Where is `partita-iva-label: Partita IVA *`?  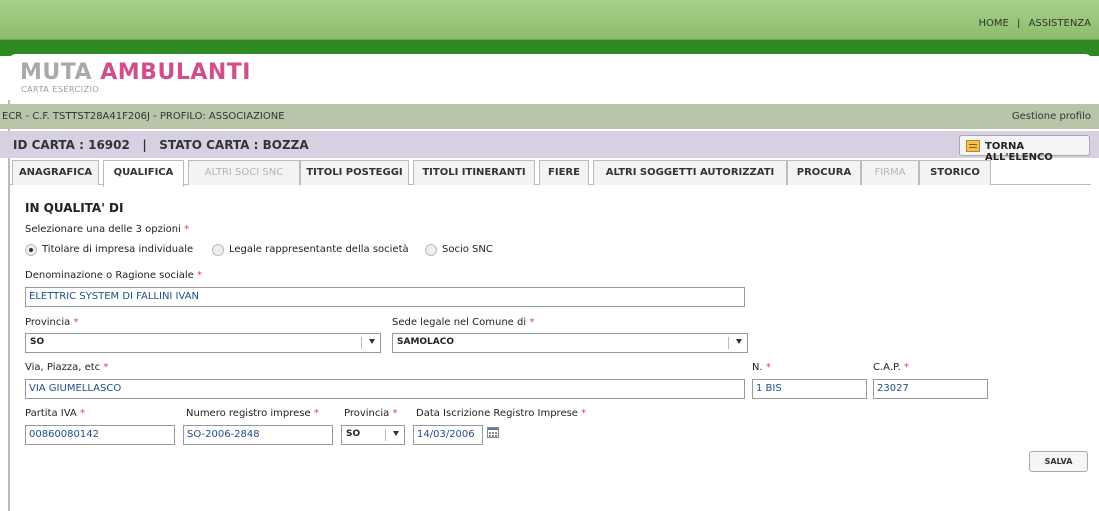
partita-iva-label: Partita IVA * is located at coordinates (55, 413).